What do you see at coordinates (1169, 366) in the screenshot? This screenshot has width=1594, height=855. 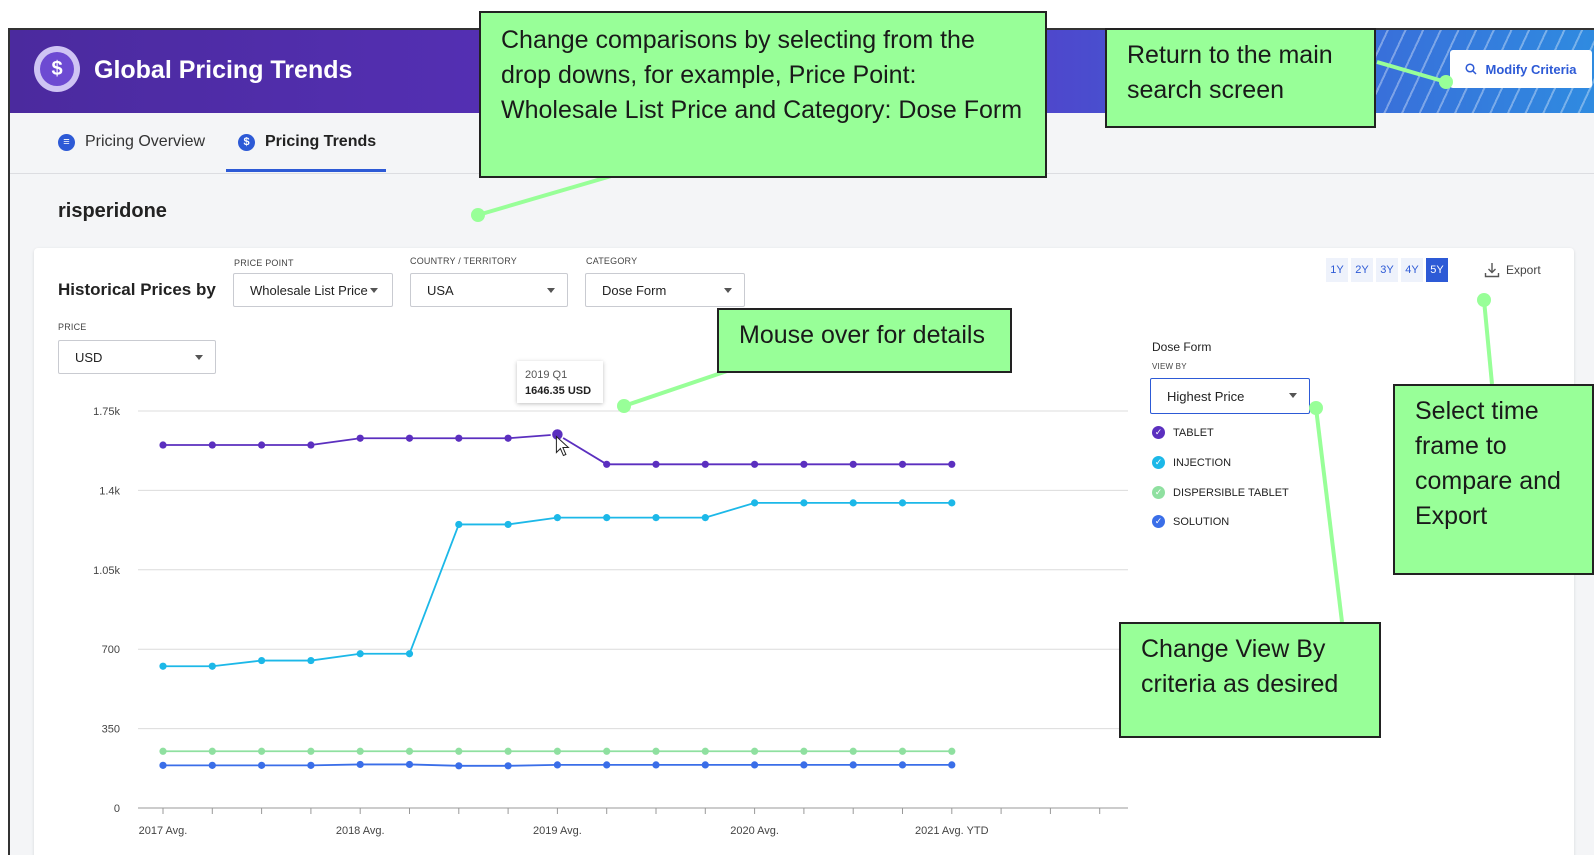 I see `view-by-label: VIEW BY` at bounding box center [1169, 366].